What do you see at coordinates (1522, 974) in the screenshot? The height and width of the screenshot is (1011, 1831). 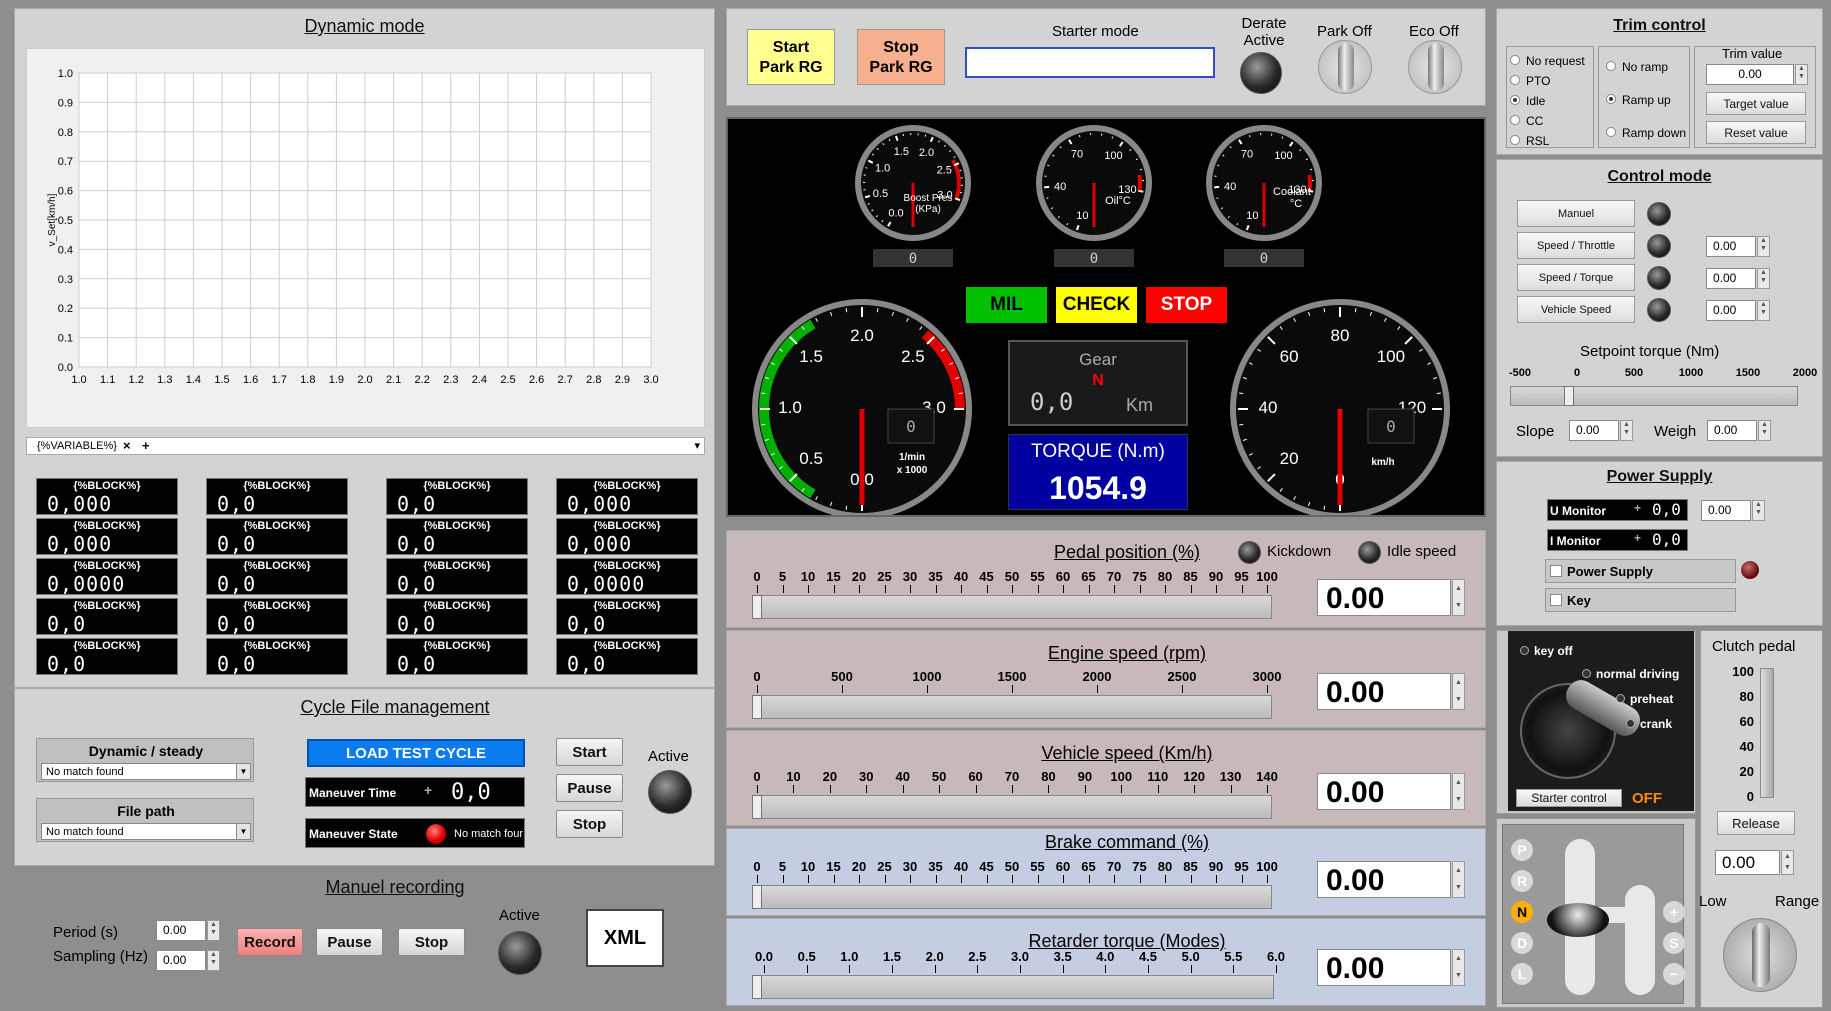 I see `gear-position-l: L` at bounding box center [1522, 974].